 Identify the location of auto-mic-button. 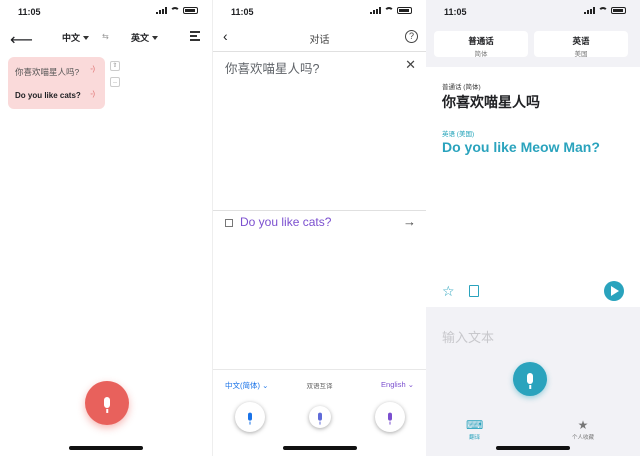
(320, 417).